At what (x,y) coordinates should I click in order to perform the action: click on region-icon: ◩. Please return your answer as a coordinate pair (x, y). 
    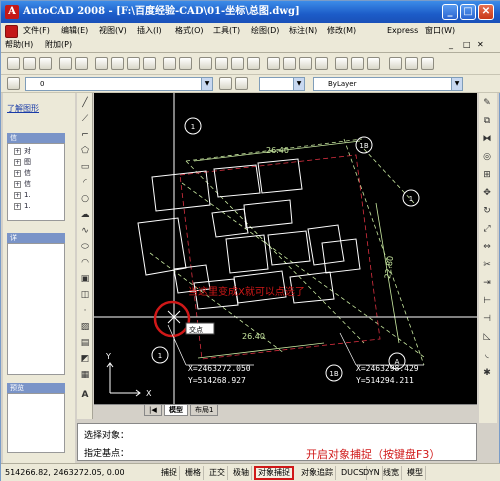
    Looking at the image, I should click on (85, 359).